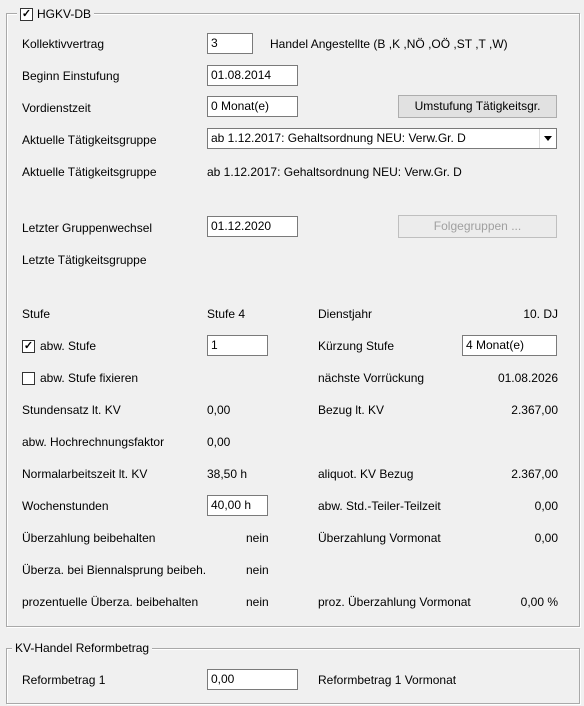  Describe the element at coordinates (539, 602) in the screenshot. I see `proz-ueberzahlung-vormonat-value: 0,00 %` at that location.